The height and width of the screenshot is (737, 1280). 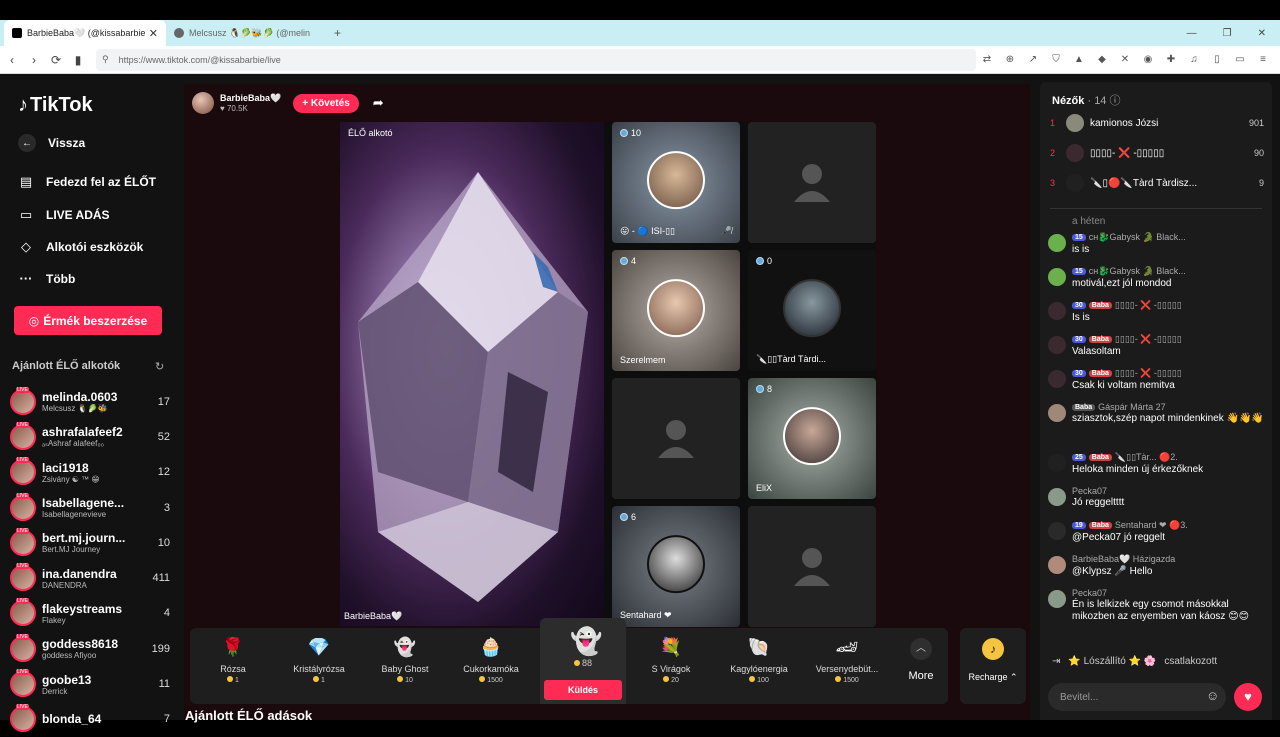 I want to click on list-item: LIVE laci1918 Zsivány ☯ ™ 😁 12, so click(x=90, y=472).